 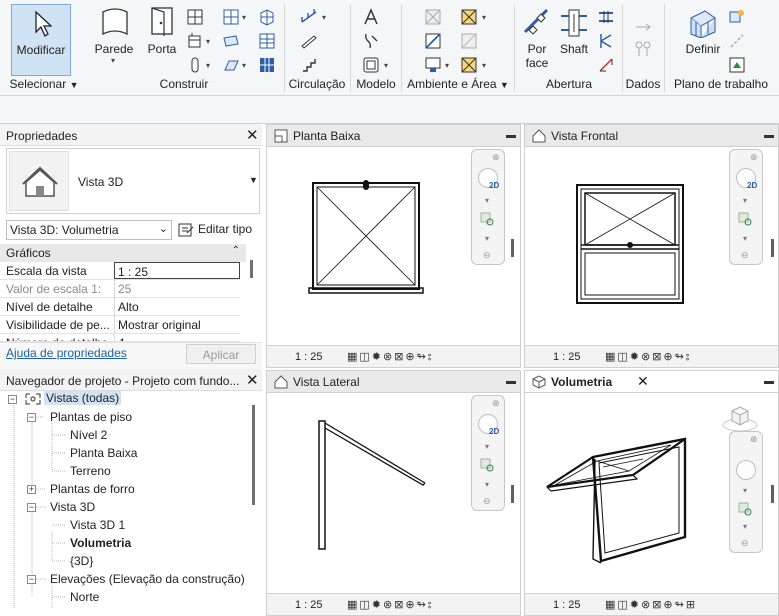 What do you see at coordinates (737, 41) in the screenshot?
I see `ref-plane-icon` at bounding box center [737, 41].